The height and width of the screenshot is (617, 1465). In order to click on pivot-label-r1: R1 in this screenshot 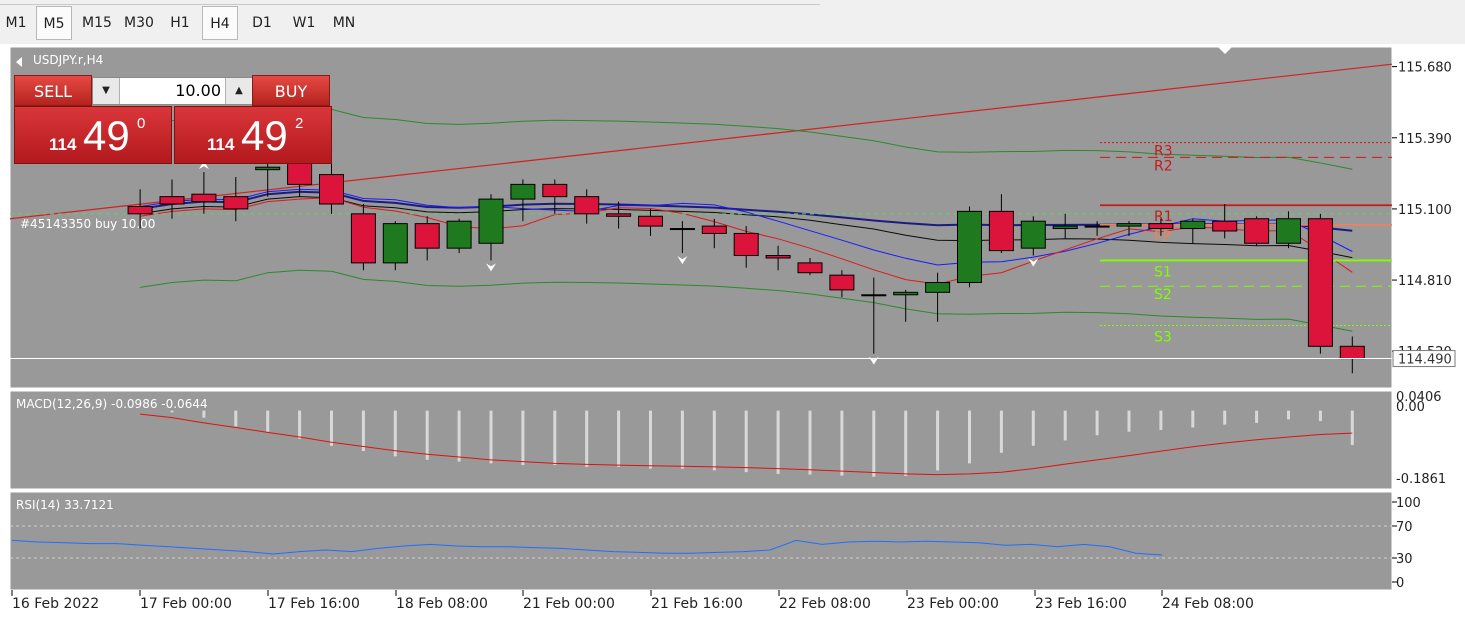, I will do `click(1163, 217)`.